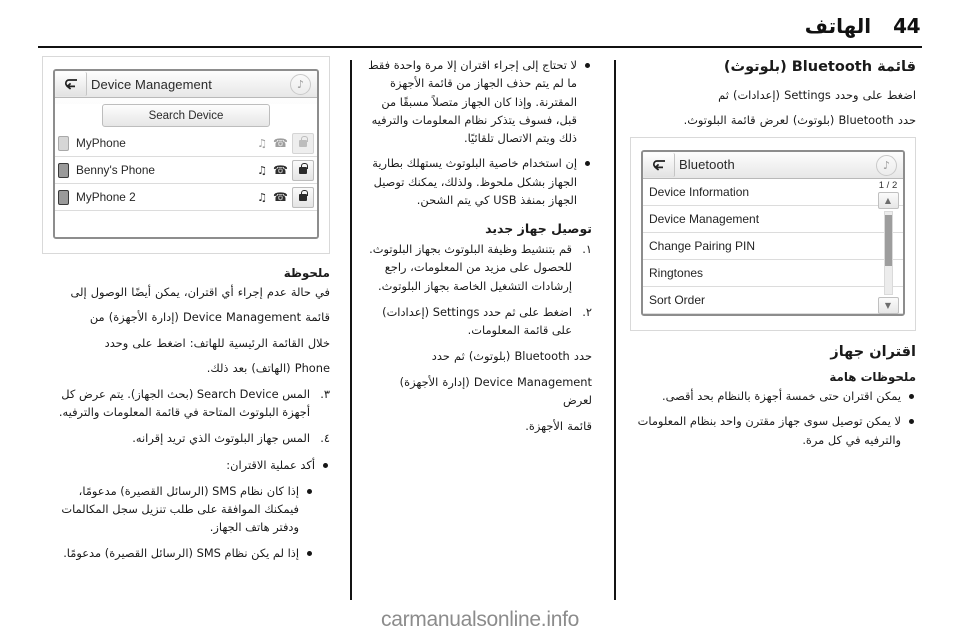 This screenshot has height=642, width=960. Describe the element at coordinates (480, 47) in the screenshot. I see `header-divider` at that location.